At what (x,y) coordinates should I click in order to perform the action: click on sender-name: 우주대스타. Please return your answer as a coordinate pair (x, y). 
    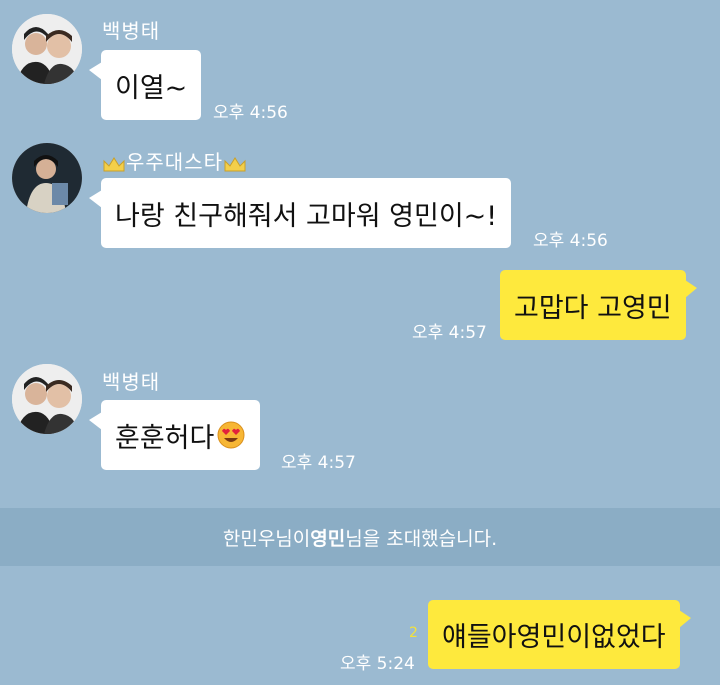
    Looking at the image, I should click on (174, 160).